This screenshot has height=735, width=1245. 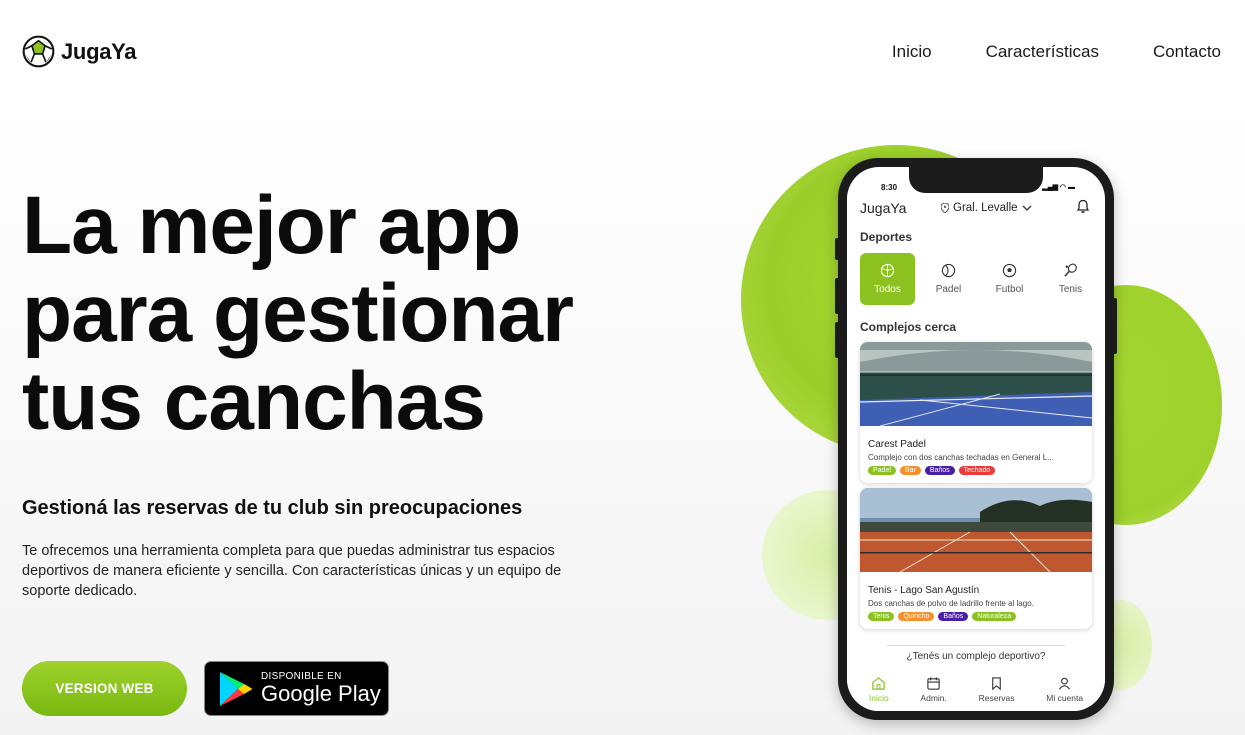 What do you see at coordinates (1009, 270) in the screenshot?
I see `soccer-icon` at bounding box center [1009, 270].